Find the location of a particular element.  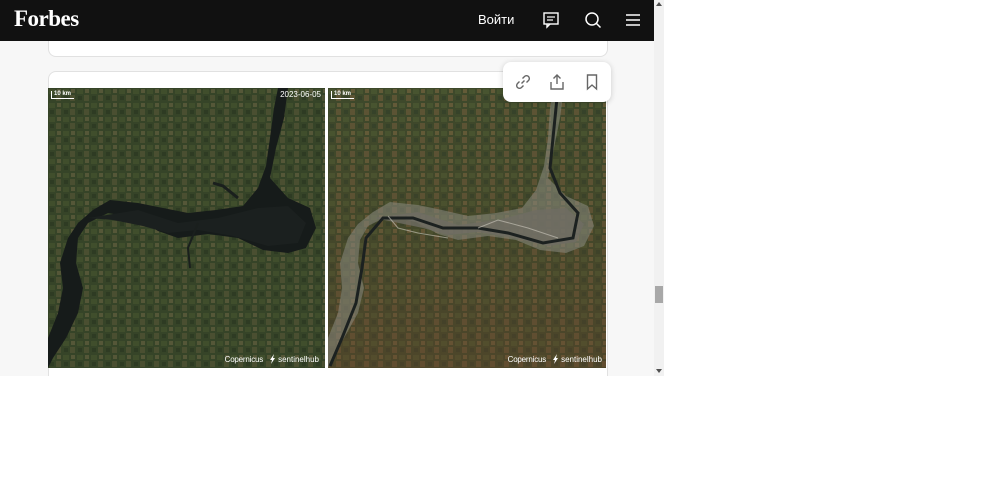

menu-icon is located at coordinates (633, 20).